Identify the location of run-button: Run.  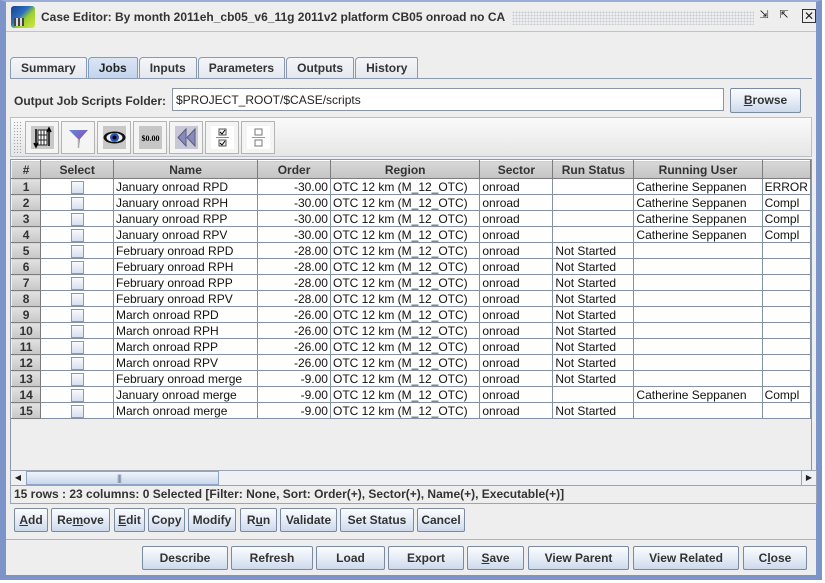
(258, 520).